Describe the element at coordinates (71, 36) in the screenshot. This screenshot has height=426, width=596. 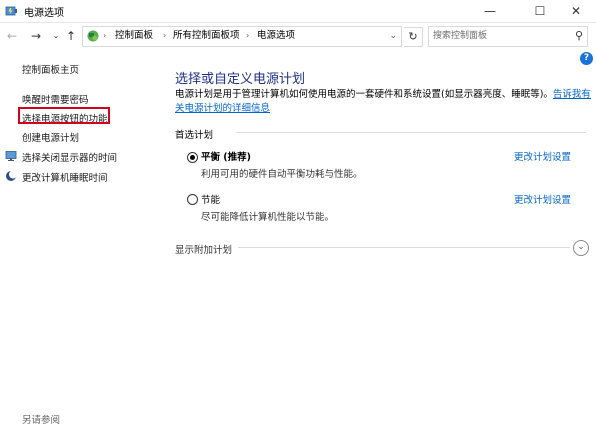
I see `up-button: ↑` at that location.